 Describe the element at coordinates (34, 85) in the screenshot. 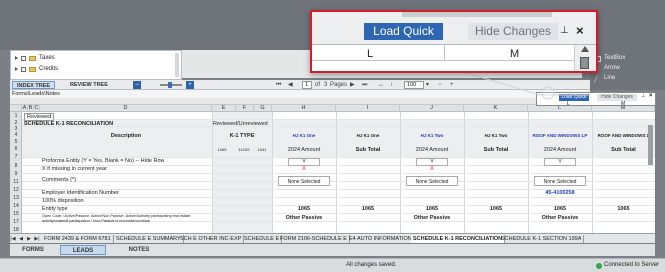

I see `tab-index-tree: INDEX TREE` at that location.